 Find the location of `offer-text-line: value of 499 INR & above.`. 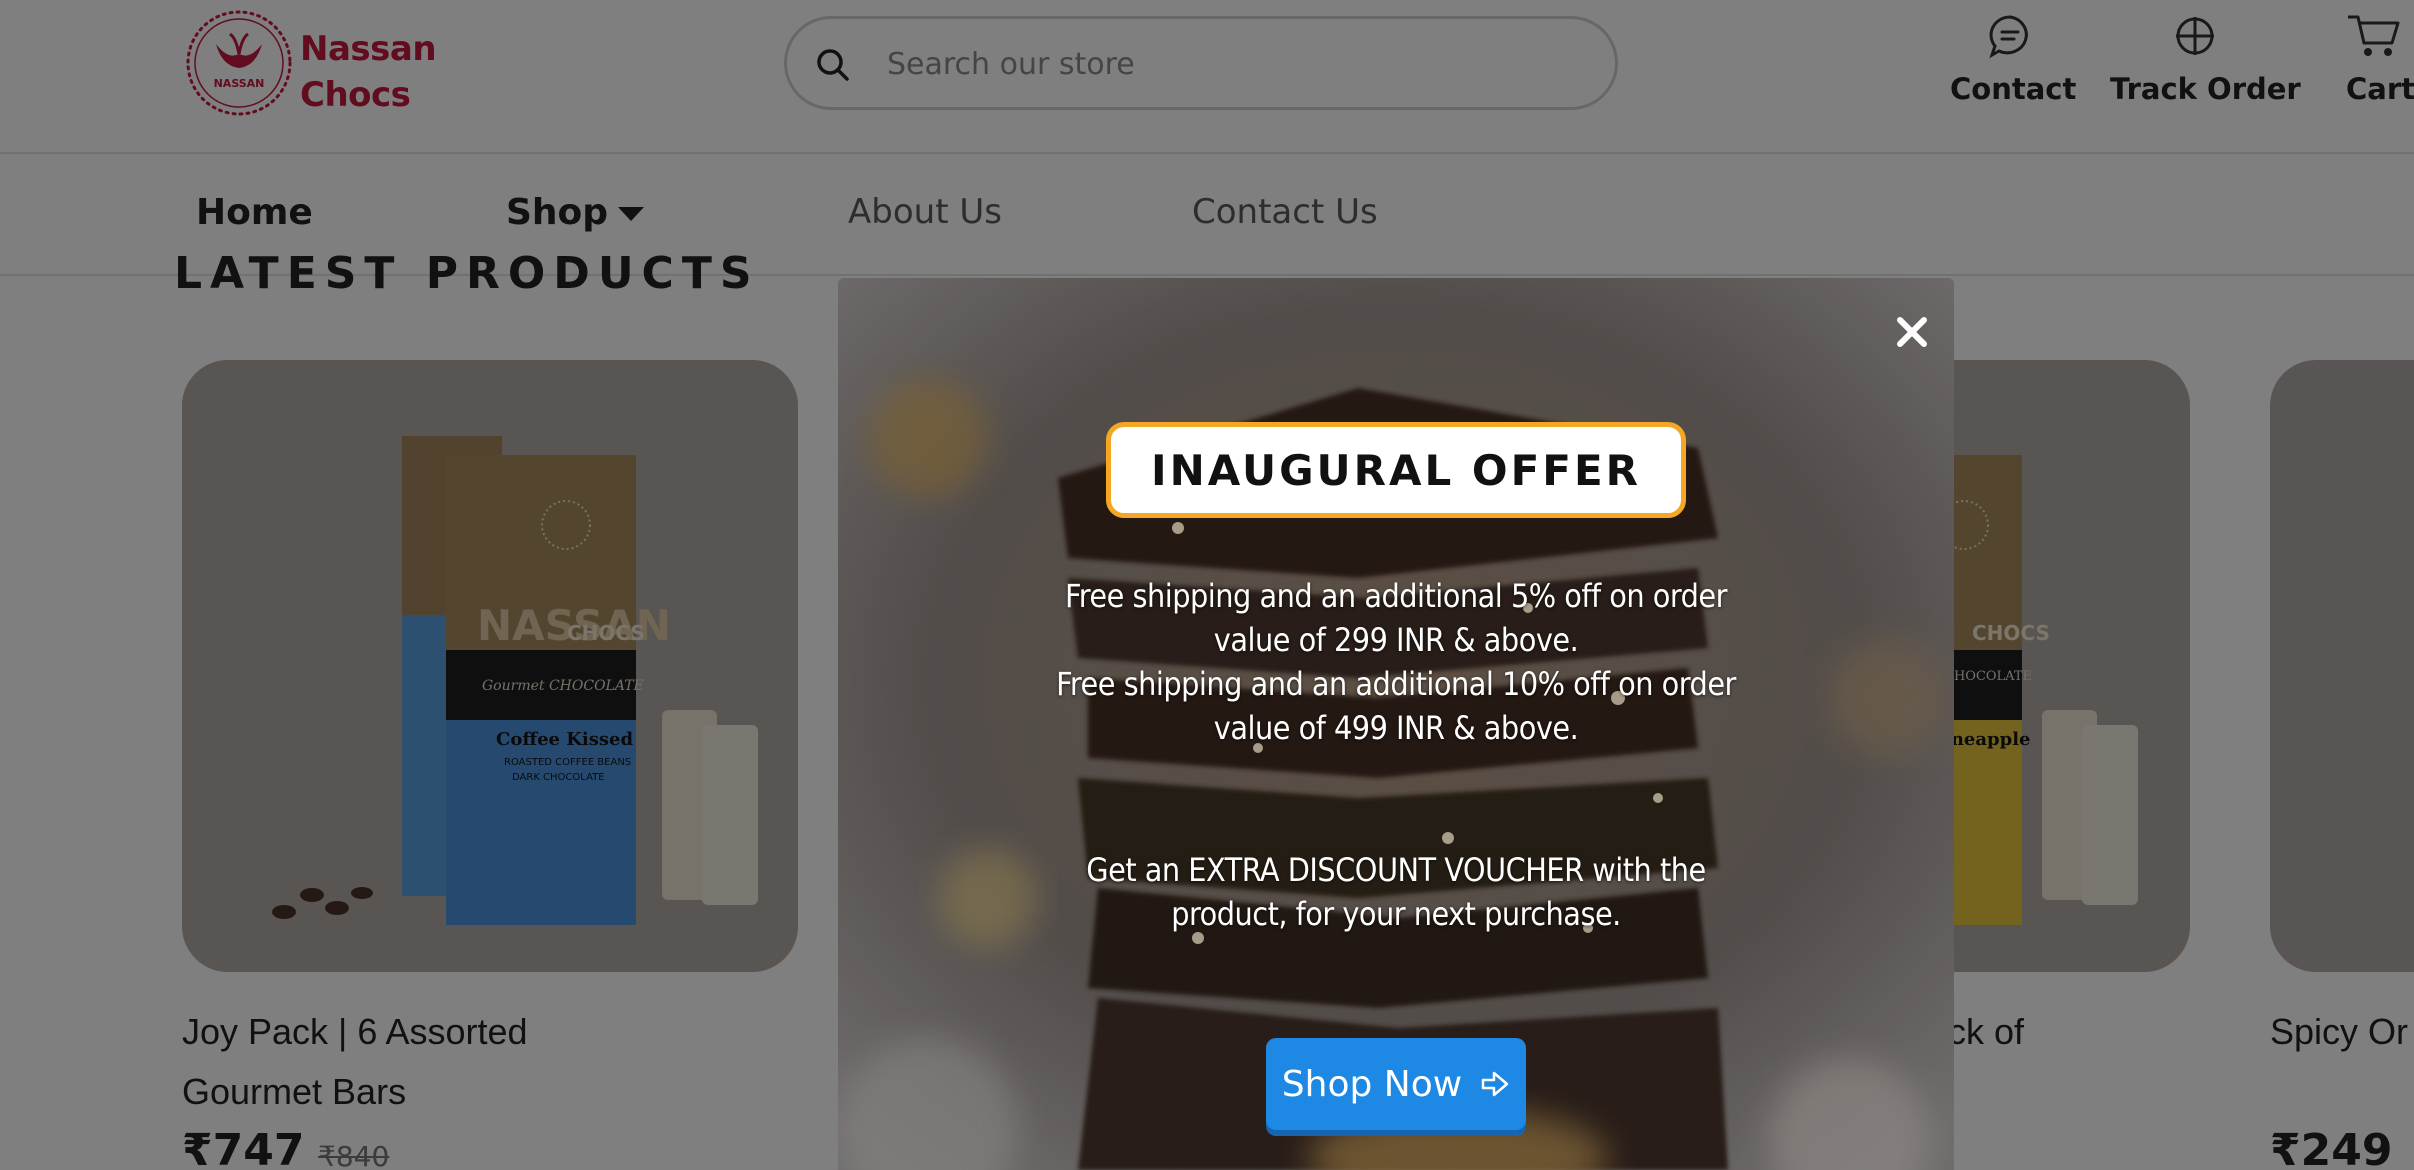

offer-text-line: value of 499 INR & above. is located at coordinates (1396, 728).